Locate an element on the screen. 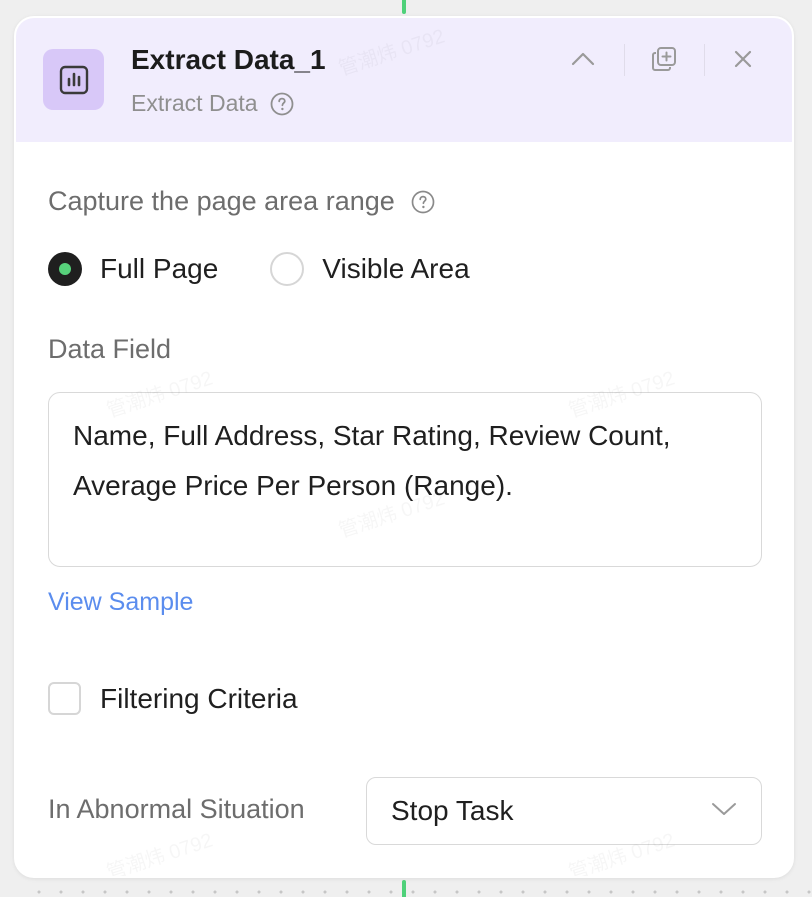 This screenshot has height=897, width=812. collapse-button is located at coordinates (583, 61).